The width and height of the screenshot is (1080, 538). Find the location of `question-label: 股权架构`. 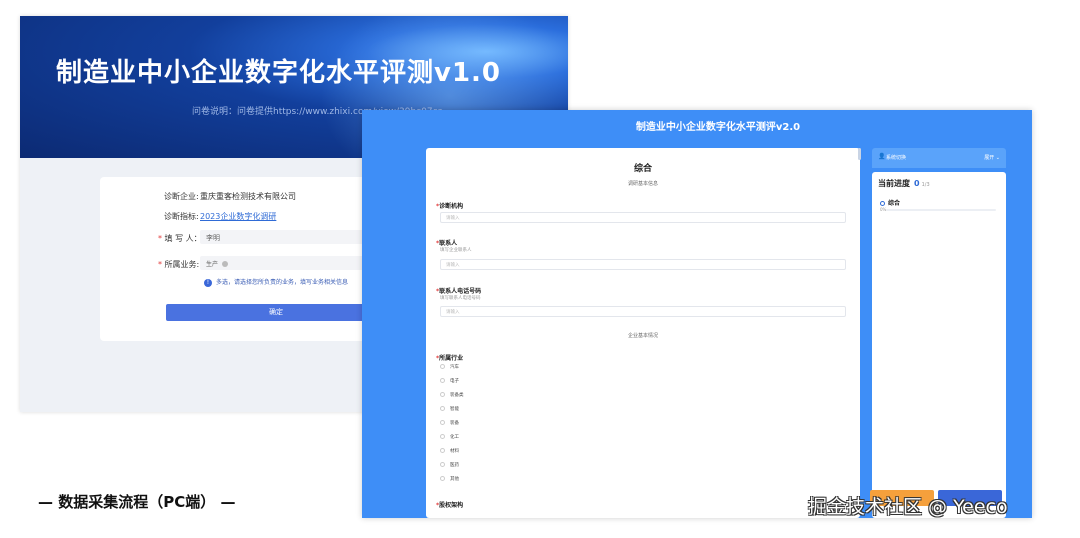

question-label: 股权架构 is located at coordinates (451, 505).